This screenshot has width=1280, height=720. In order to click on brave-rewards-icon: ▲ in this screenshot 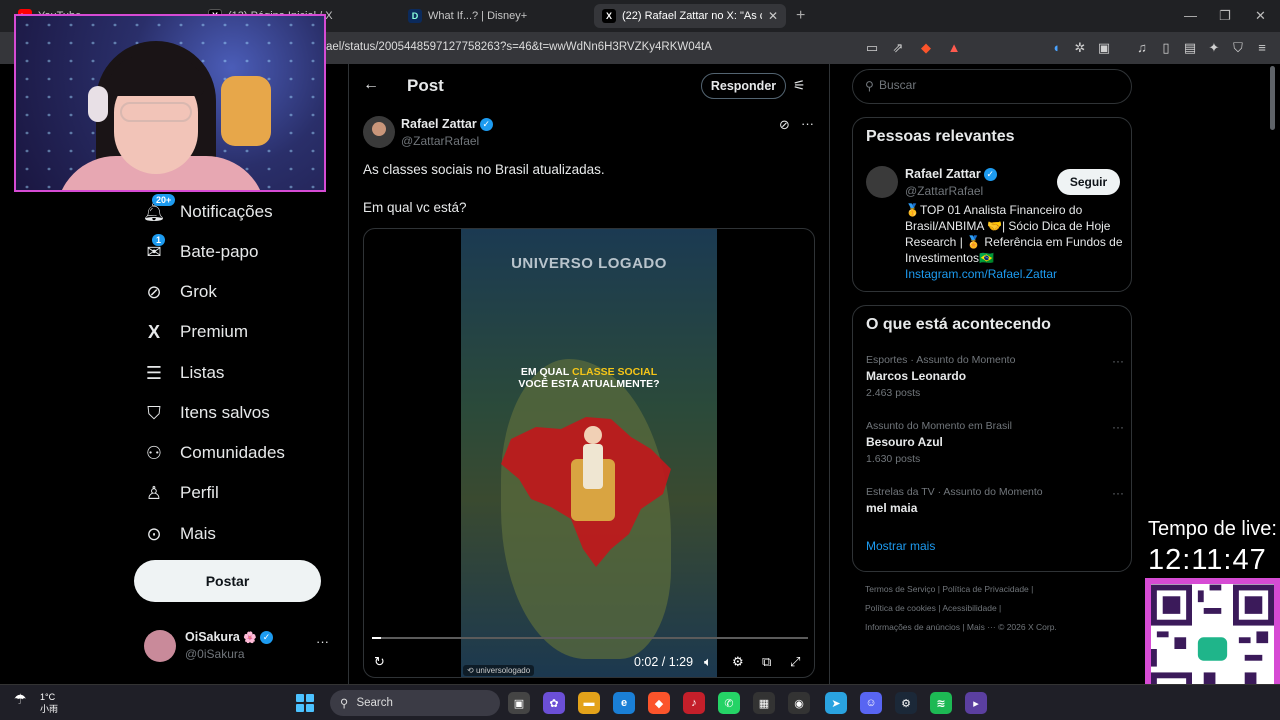, I will do `click(954, 48)`.